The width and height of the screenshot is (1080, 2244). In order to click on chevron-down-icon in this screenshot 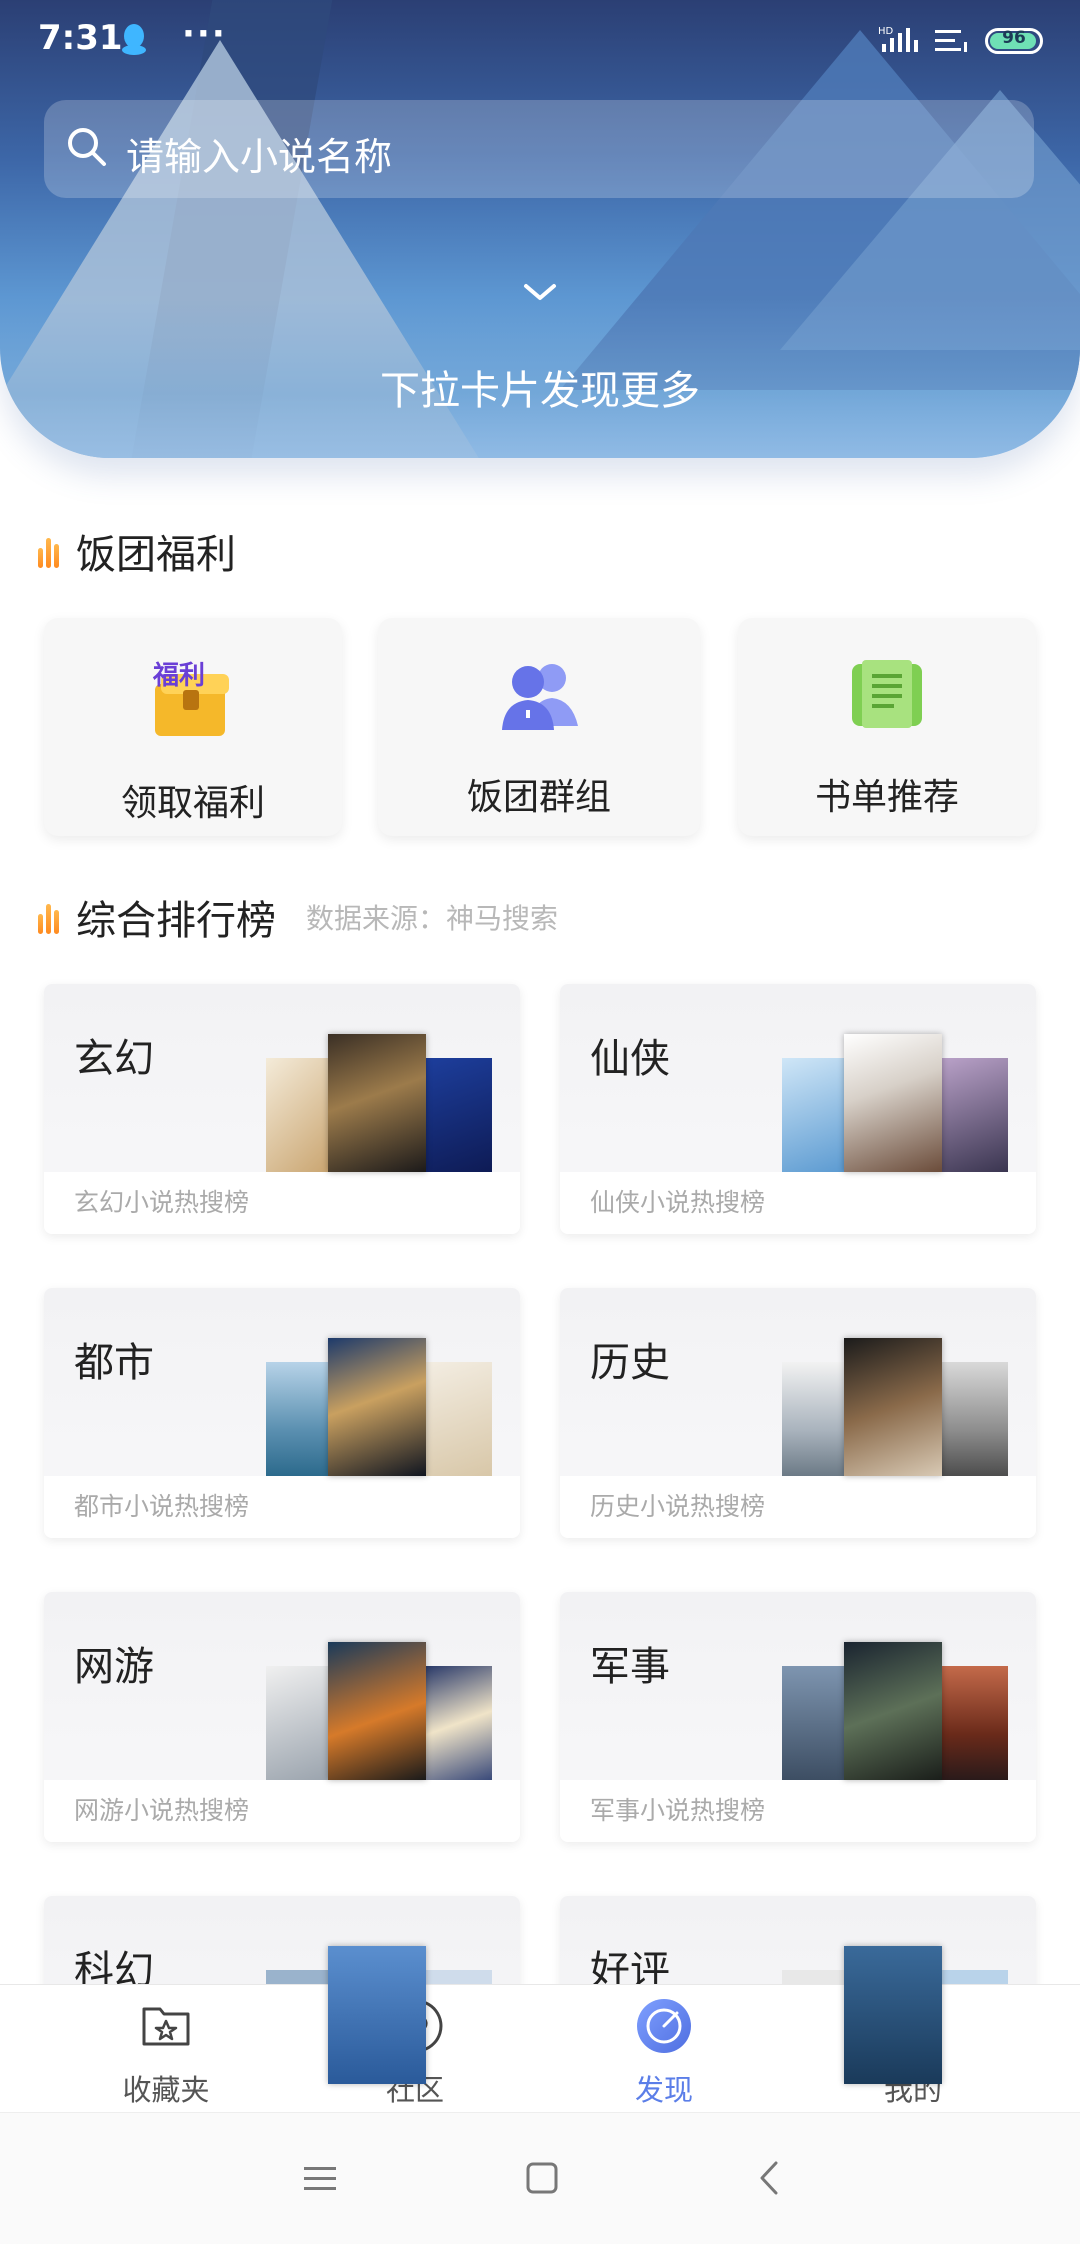, I will do `click(540, 292)`.